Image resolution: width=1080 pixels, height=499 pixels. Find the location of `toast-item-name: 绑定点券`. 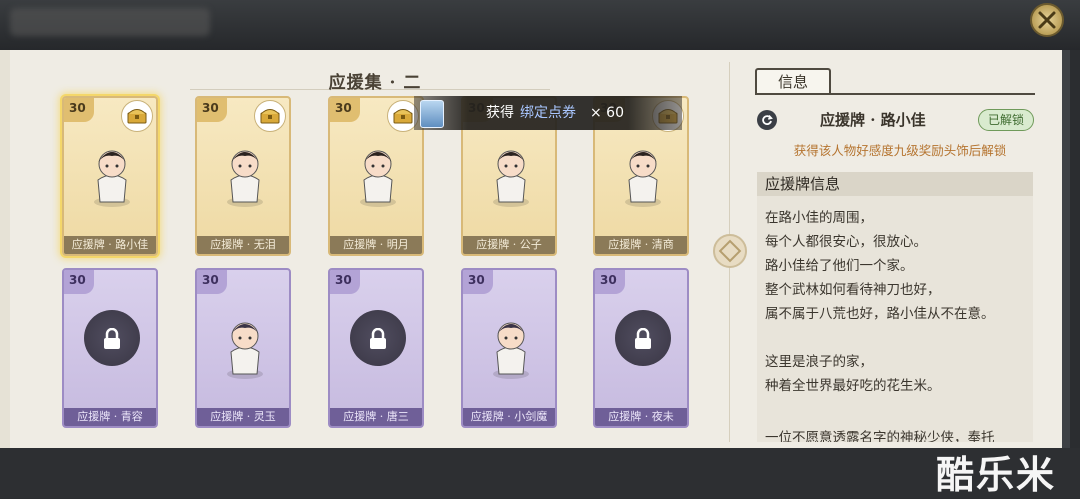

toast-item-name: 绑定点券 is located at coordinates (548, 113).